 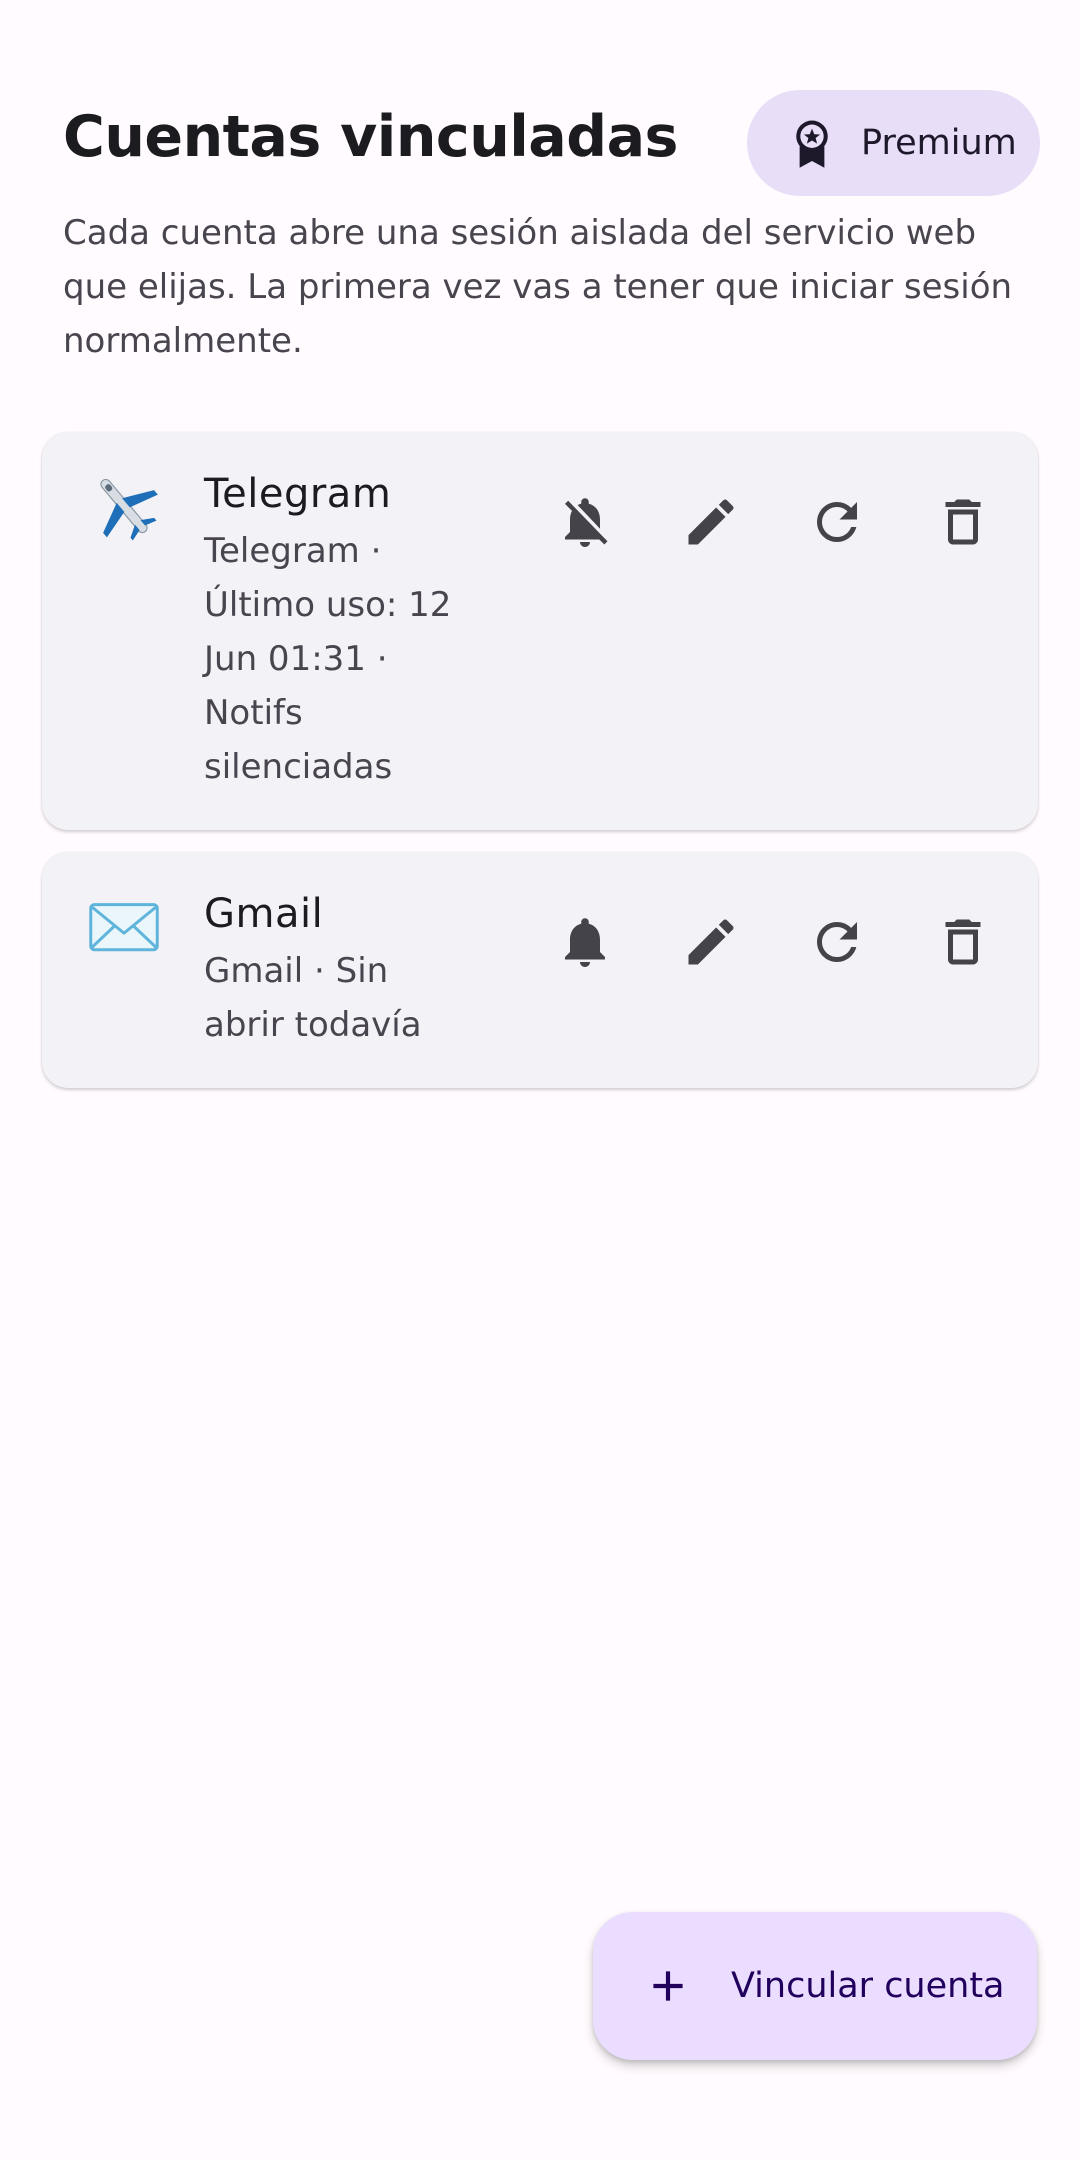 I want to click on account-name: Gmail, so click(x=264, y=914).